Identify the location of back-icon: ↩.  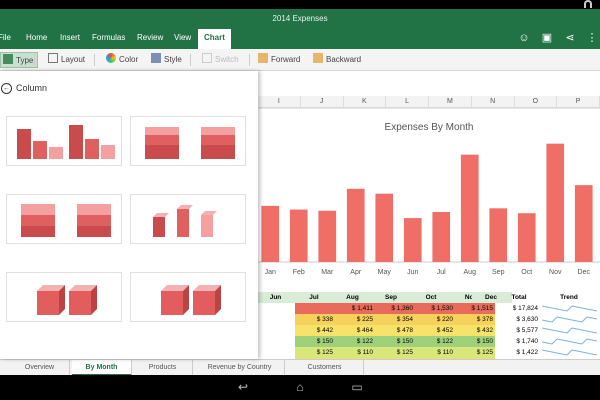
(243, 387).